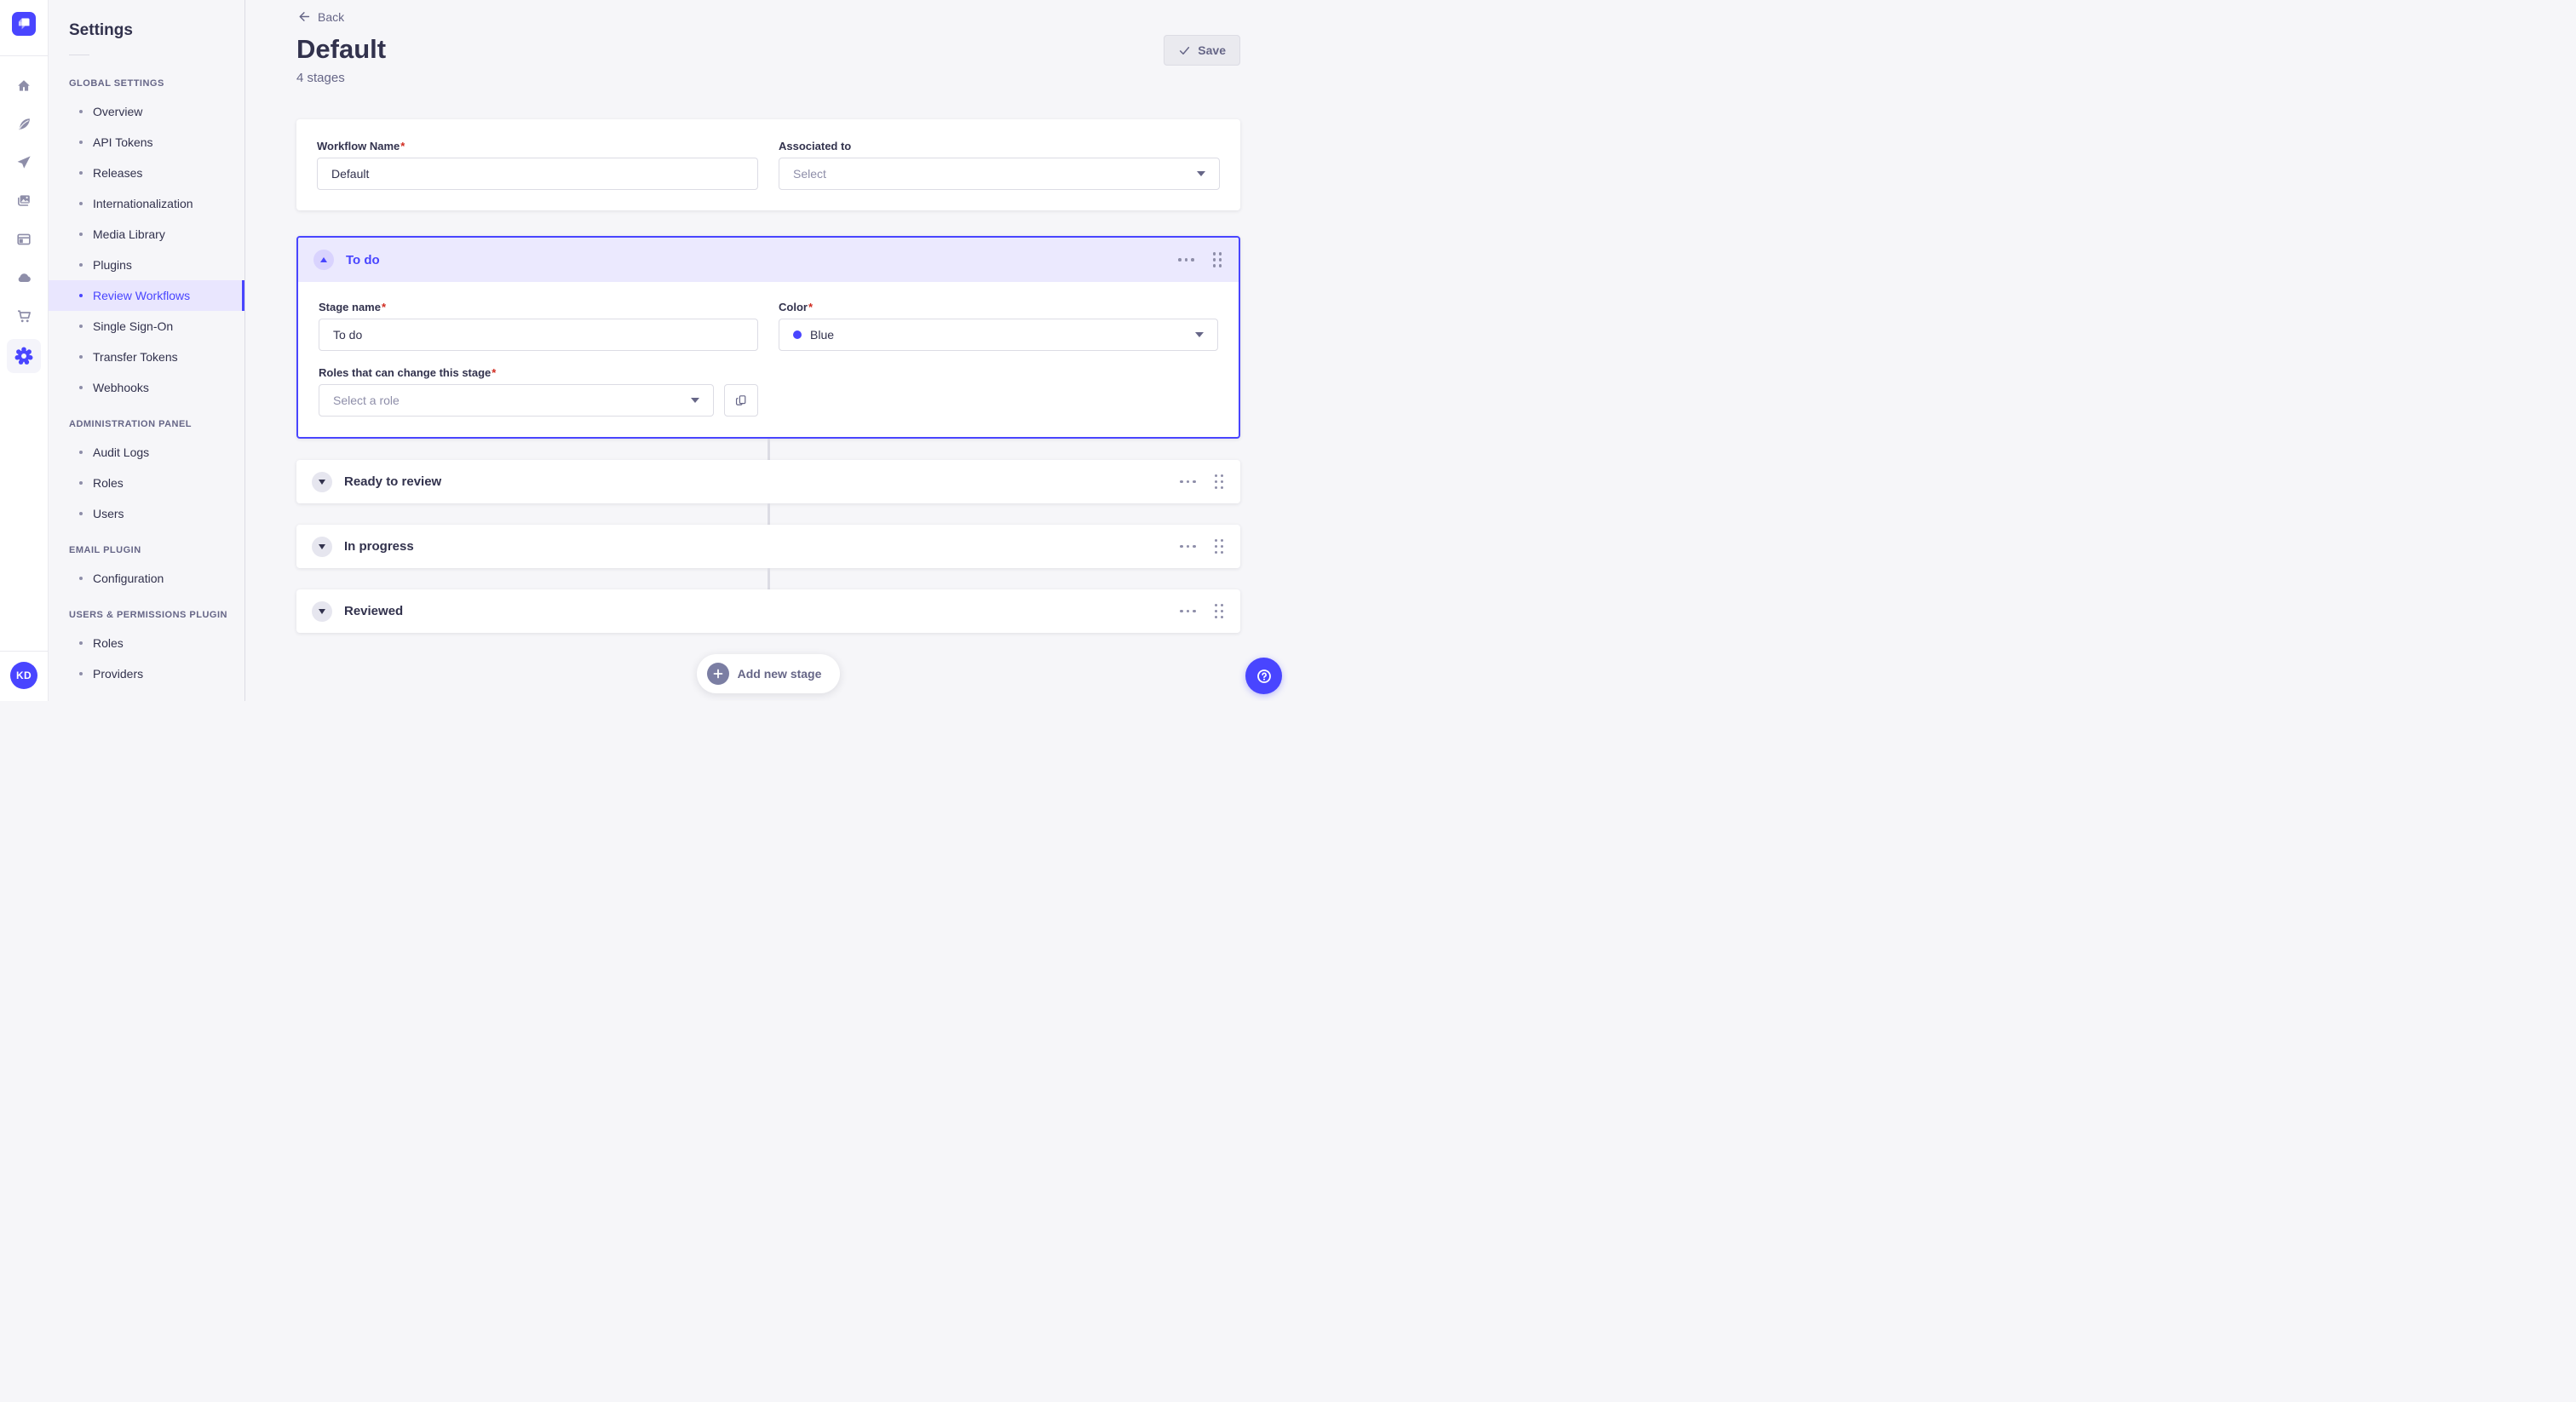  What do you see at coordinates (147, 643) in the screenshot?
I see `sidebar-item-up-roles: Roles` at bounding box center [147, 643].